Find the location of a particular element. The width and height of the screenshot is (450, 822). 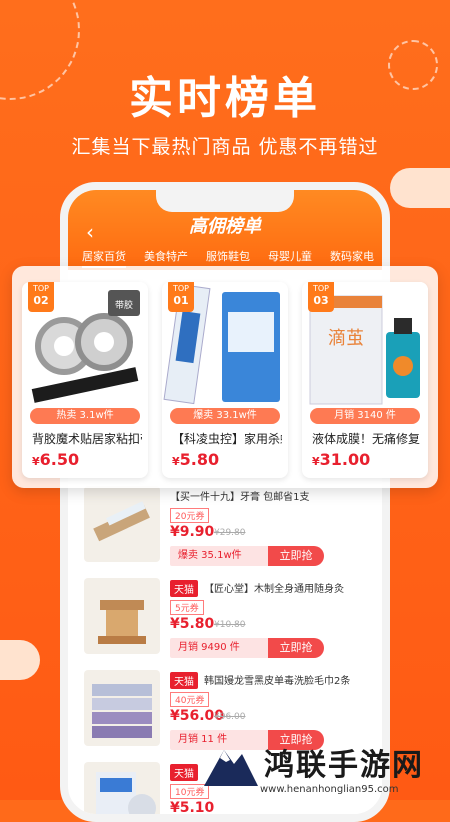

watermark-url: www.henanhonglian95.com is located at coordinates (329, 789).